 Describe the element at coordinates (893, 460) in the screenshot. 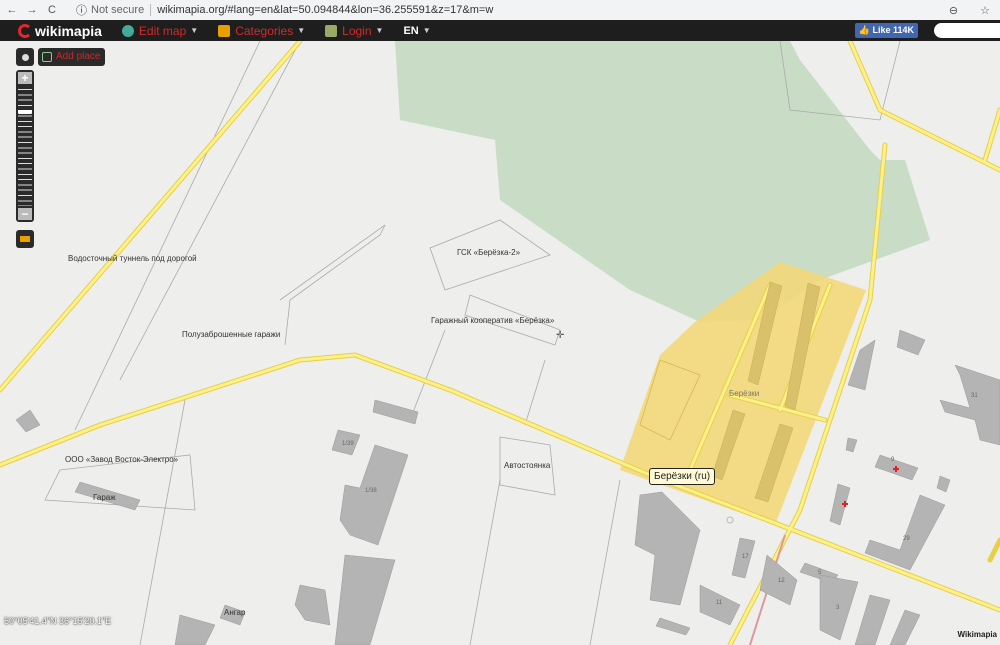

I see `building-number: 9` at that location.